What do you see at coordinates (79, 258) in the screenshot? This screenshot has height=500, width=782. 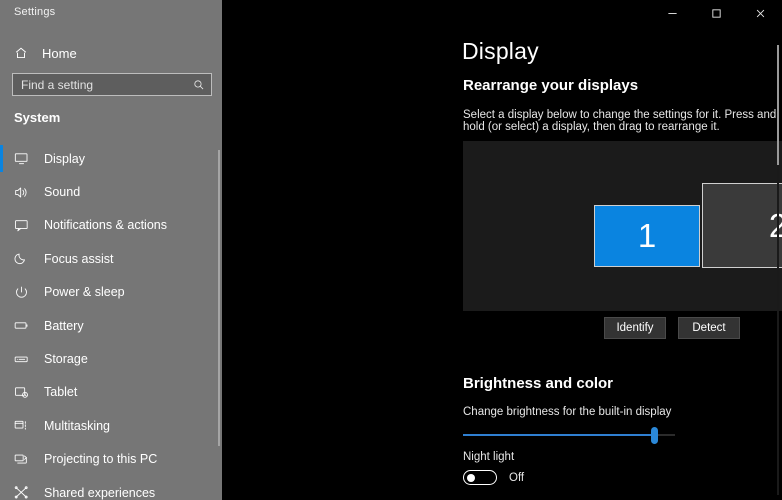 I see `sidebar-item-label: Focus assist` at bounding box center [79, 258].